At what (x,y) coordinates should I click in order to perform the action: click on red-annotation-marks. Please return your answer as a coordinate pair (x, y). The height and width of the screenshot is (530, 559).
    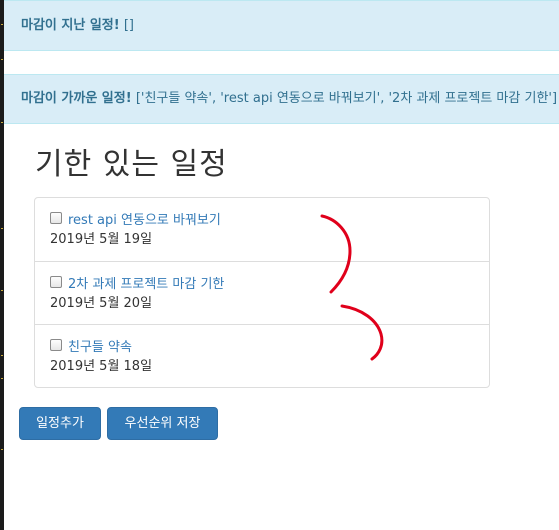
    Looking at the image, I should click on (352, 287).